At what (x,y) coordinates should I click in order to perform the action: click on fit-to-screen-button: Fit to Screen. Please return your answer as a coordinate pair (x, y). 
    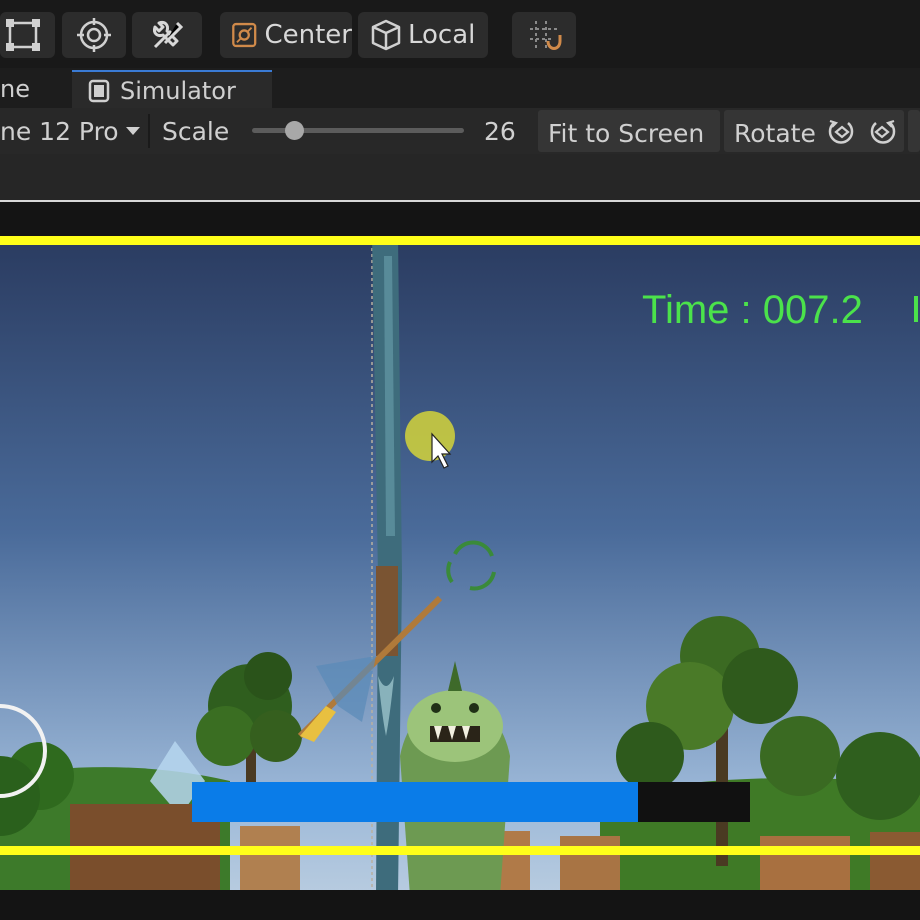
    Looking at the image, I should click on (629, 131).